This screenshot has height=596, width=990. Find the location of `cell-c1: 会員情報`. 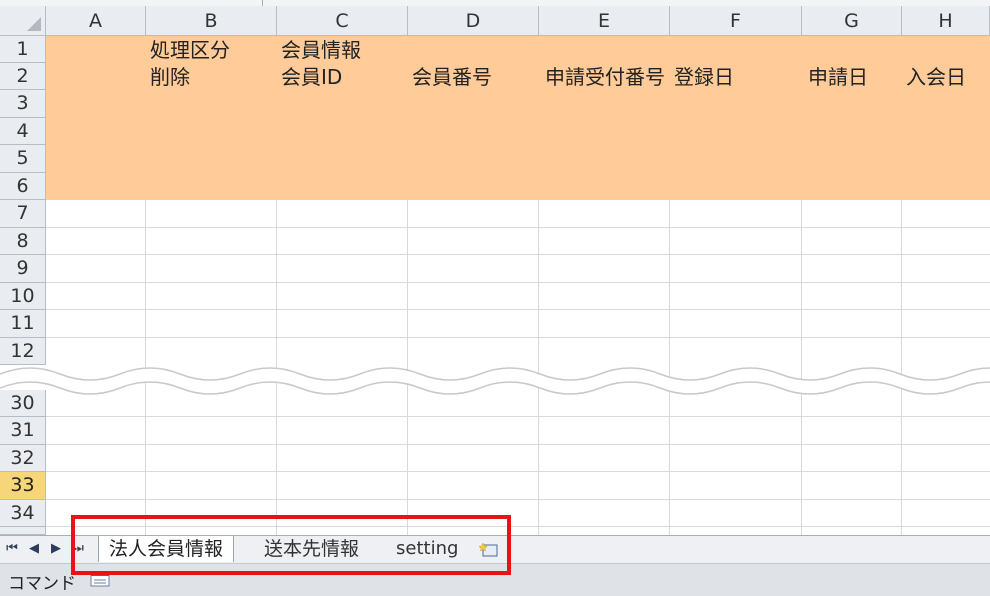

cell-c1: 会員情報 is located at coordinates (321, 50).